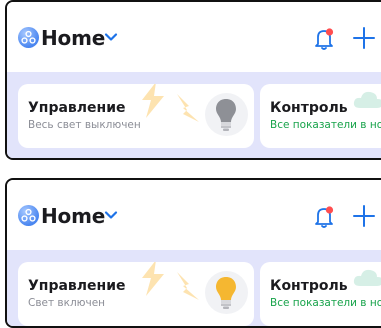 The height and width of the screenshot is (328, 381). What do you see at coordinates (136, 294) in the screenshot?
I see `control-card: Управление Свет включен` at bounding box center [136, 294].